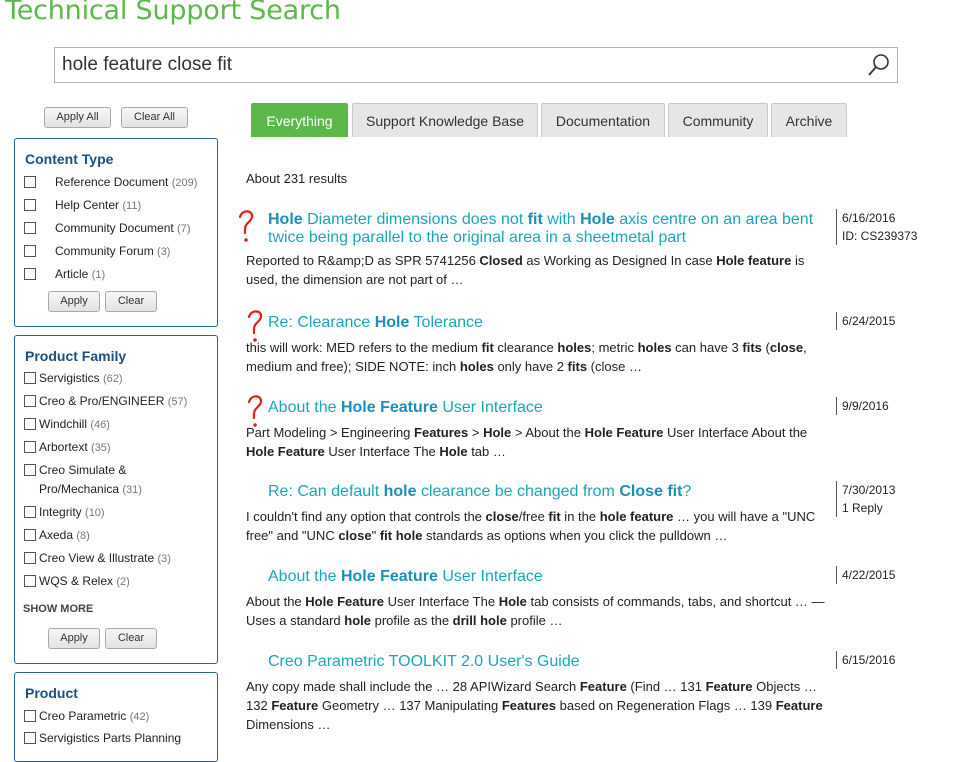  What do you see at coordinates (83, 536) in the screenshot?
I see `facet-count: (8)` at bounding box center [83, 536].